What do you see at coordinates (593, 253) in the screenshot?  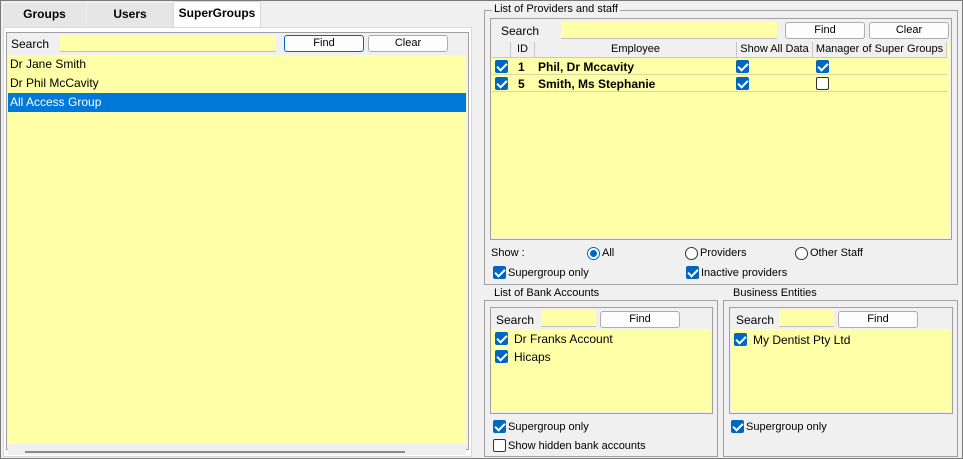 I see `show-all-radio` at bounding box center [593, 253].